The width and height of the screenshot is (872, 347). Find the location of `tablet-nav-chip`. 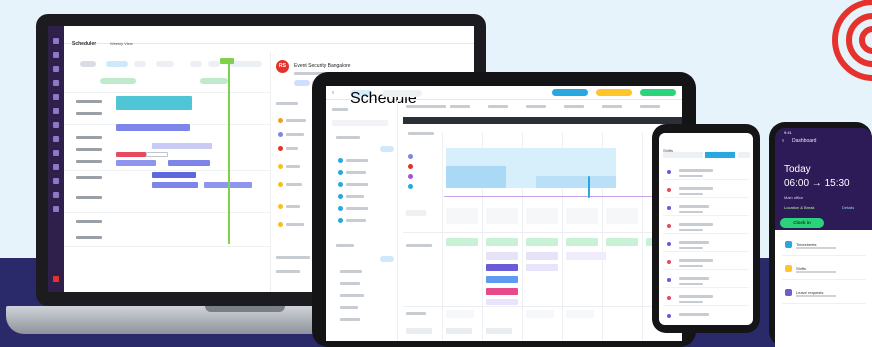

tablet-nav-chip is located at coordinates (402, 93).